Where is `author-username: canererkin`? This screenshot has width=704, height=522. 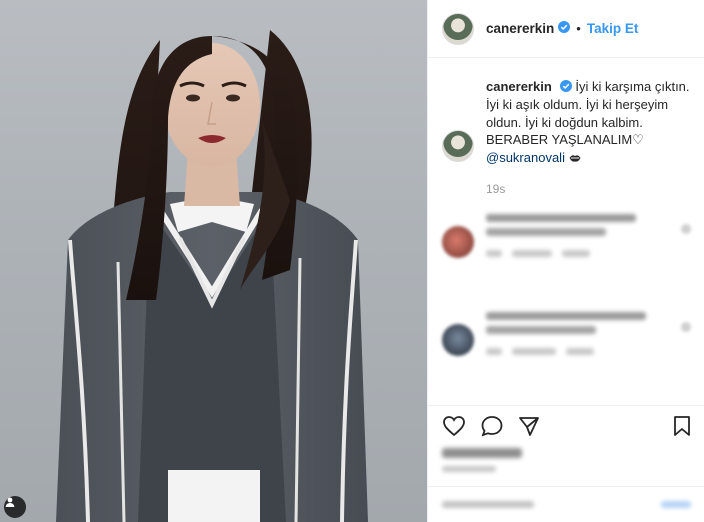
author-username: canererkin is located at coordinates (520, 28).